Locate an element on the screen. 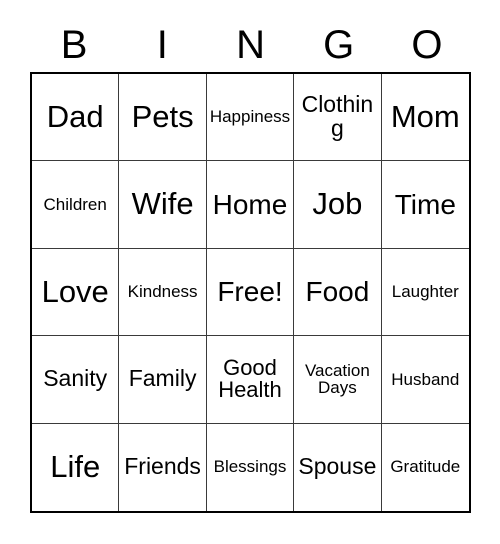 This screenshot has width=500, height=544. bingo-cell-r4-c4: Vacation Days is located at coordinates (338, 380).